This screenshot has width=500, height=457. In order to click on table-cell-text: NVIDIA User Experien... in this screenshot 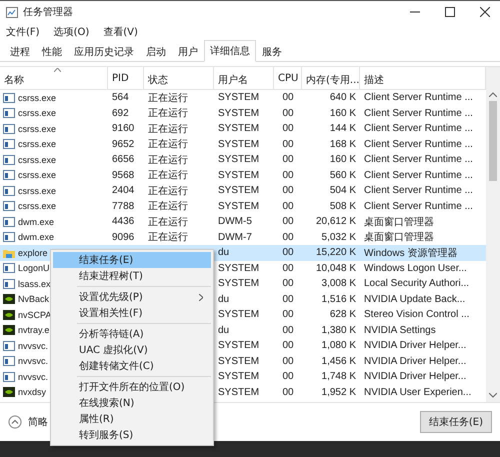, I will do `click(417, 392)`.